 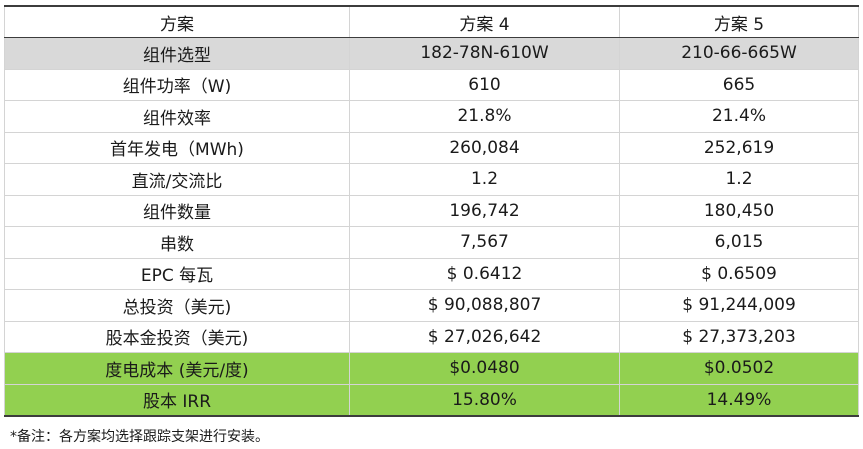 I want to click on table-header-row: 方案 方案 4 方案 5, so click(x=431, y=21).